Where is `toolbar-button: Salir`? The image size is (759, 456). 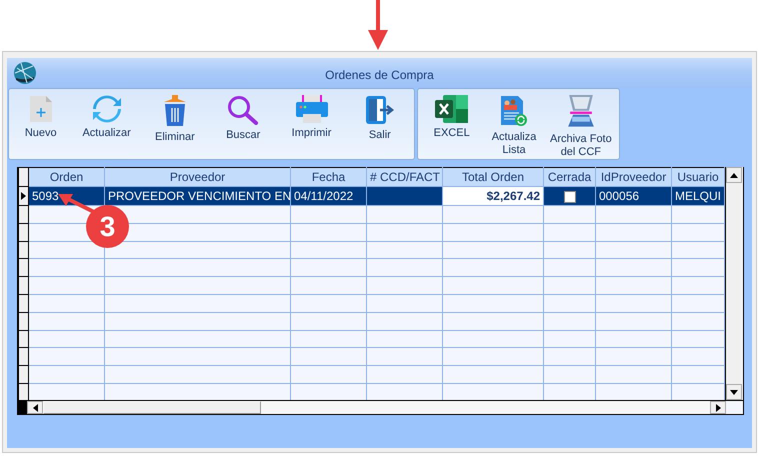
toolbar-button: Salir is located at coordinates (380, 127).